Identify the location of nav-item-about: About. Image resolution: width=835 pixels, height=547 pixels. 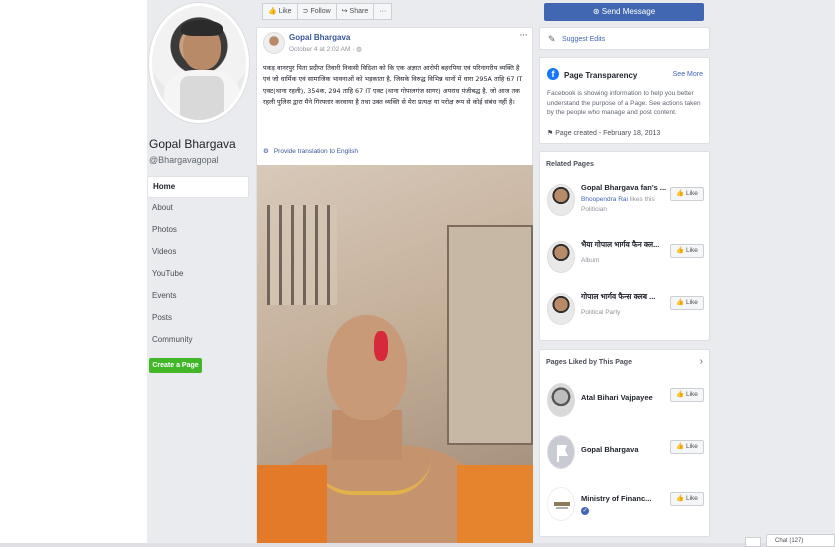
(198, 209).